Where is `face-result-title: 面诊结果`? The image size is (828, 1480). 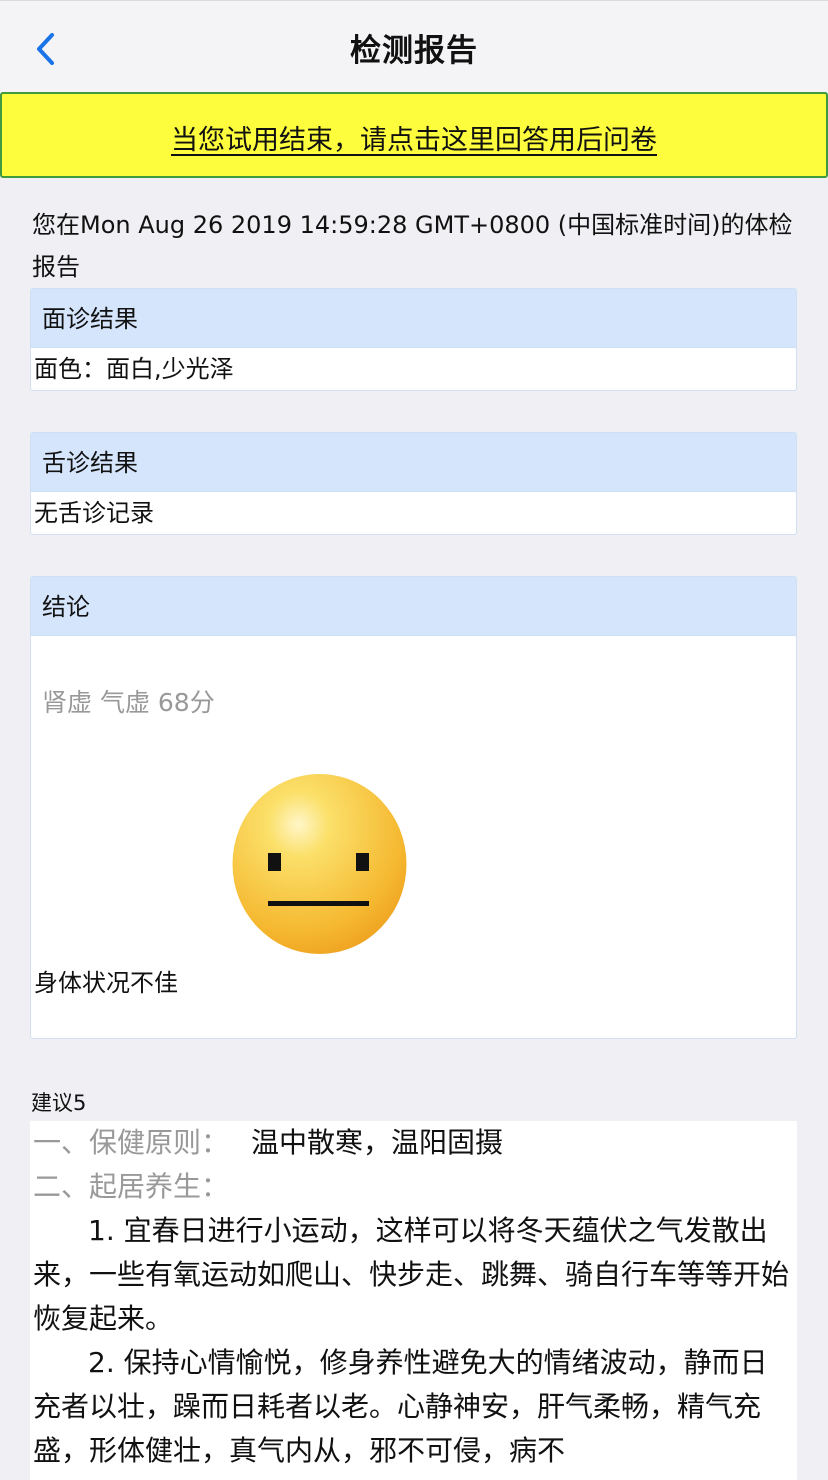
face-result-title: 面诊结果 is located at coordinates (413, 318).